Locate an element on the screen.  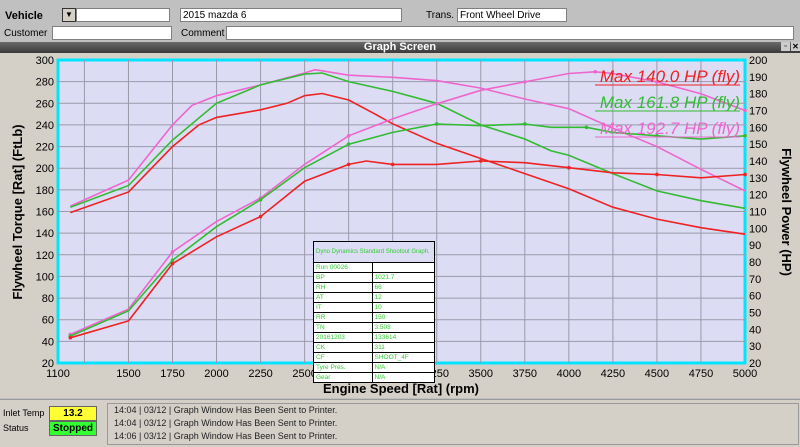
info-value: 311 is located at coordinates (403, 347).